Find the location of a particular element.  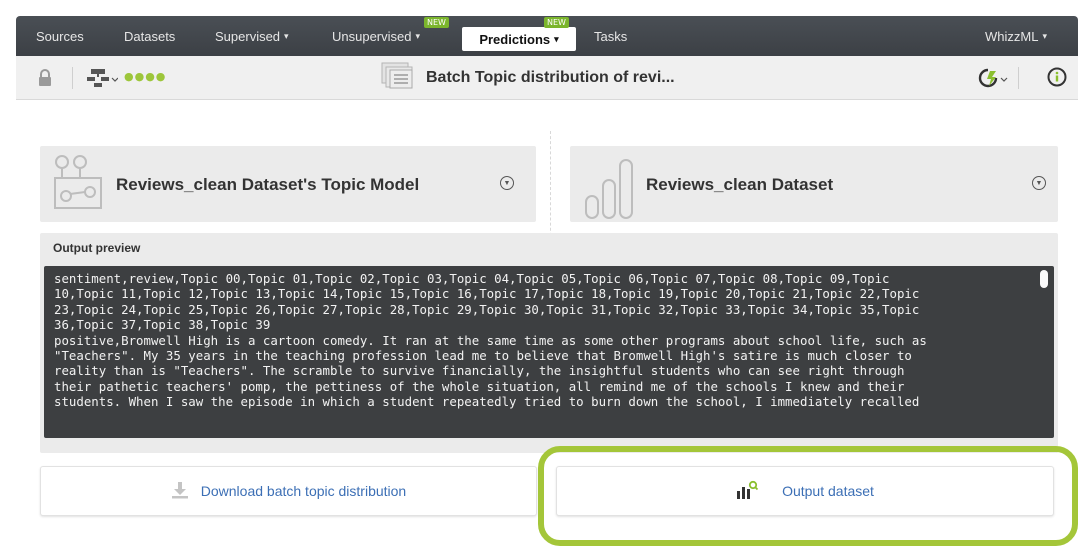

status-dots: ●●●● is located at coordinates (145, 76).